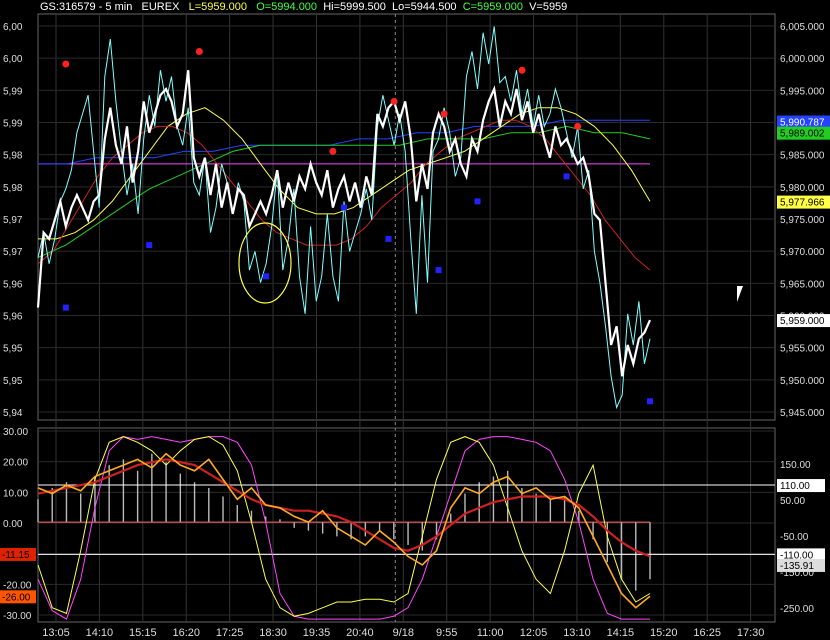  What do you see at coordinates (743, 294) in the screenshot?
I see `mouse-cursor-icon` at bounding box center [743, 294].